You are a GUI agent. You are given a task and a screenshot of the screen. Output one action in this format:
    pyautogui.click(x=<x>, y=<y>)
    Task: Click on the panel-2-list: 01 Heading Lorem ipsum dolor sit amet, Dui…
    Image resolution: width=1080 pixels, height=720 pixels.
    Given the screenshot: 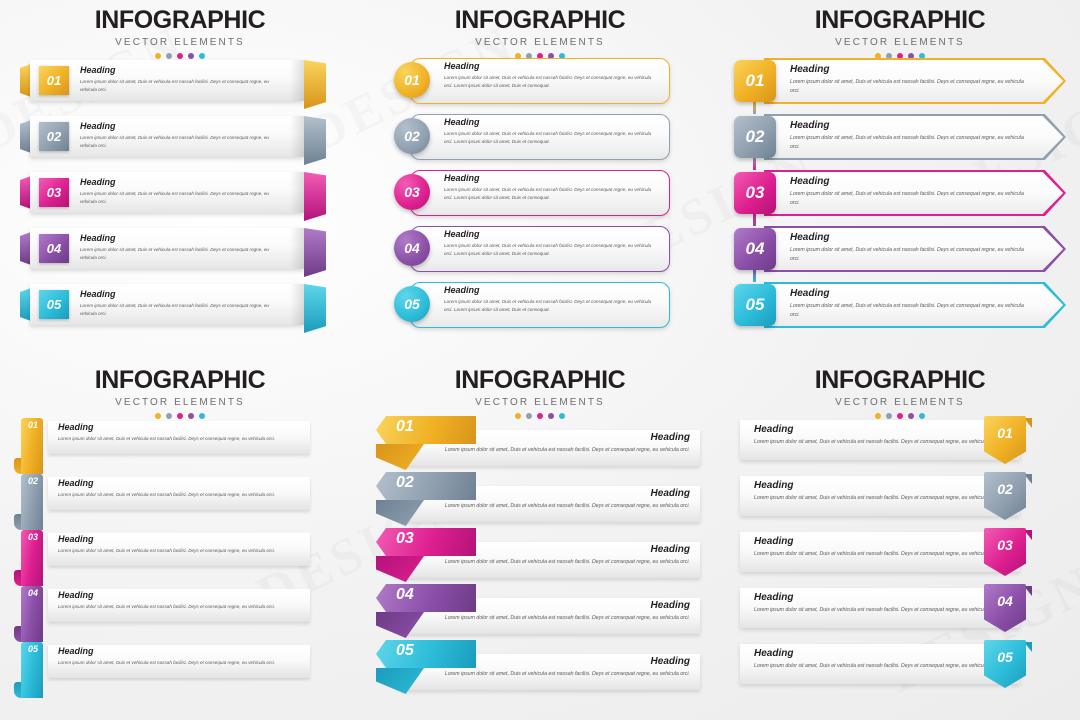 What is the action you would take?
    pyautogui.click(x=543, y=195)
    